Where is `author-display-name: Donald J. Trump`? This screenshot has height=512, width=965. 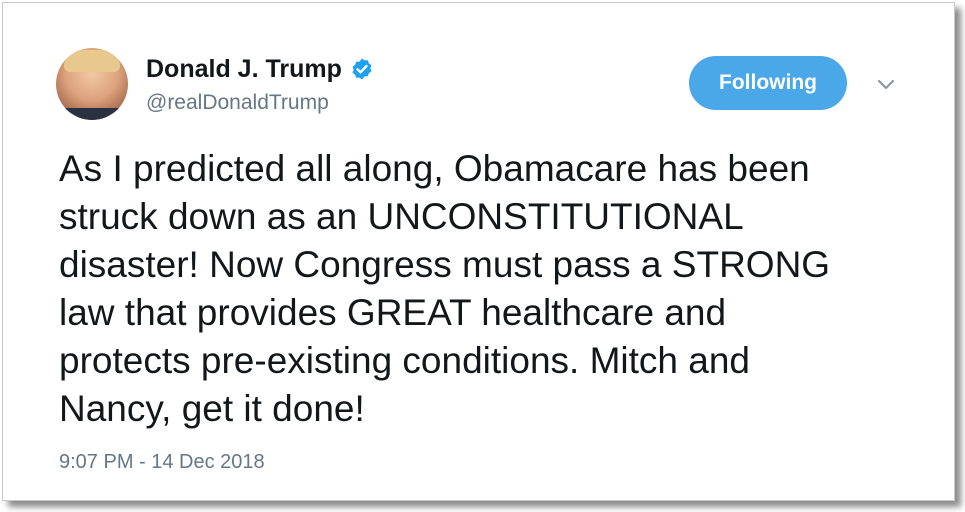 author-display-name: Donald J. Trump is located at coordinates (244, 69).